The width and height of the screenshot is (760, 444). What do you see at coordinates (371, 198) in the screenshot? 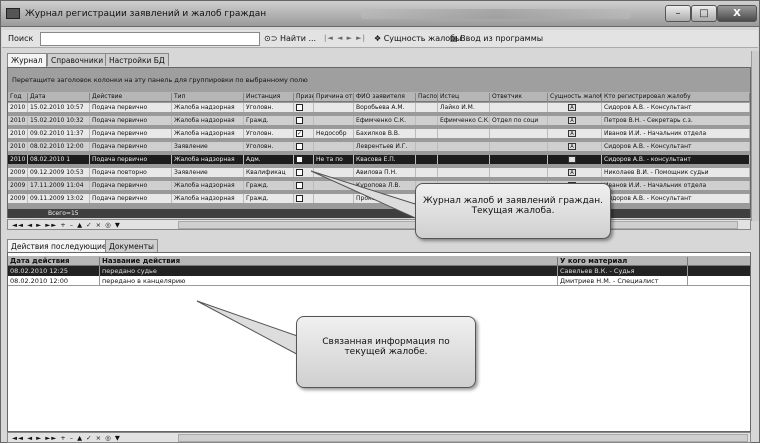
I see `callout1-pointer` at bounding box center [371, 198].